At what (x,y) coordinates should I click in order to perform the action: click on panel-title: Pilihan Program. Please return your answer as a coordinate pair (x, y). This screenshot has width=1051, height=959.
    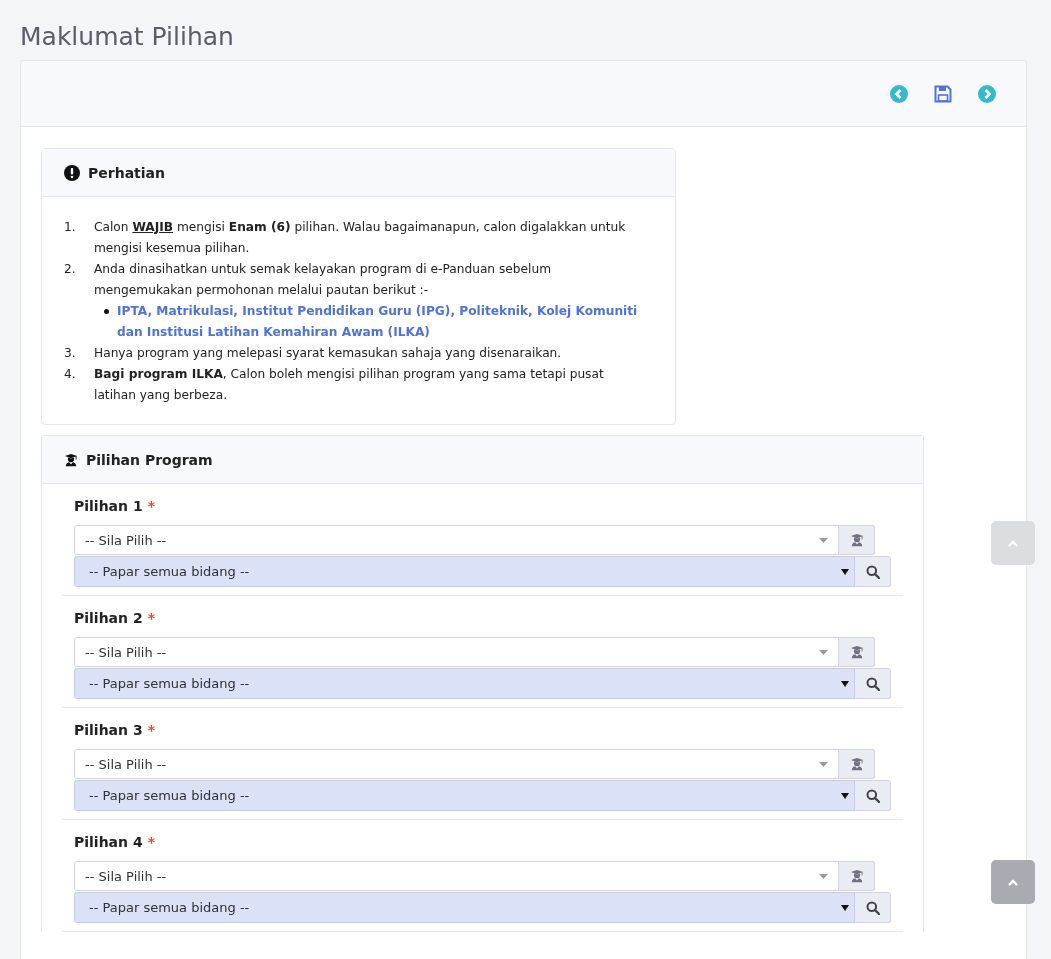
    Looking at the image, I should click on (149, 459).